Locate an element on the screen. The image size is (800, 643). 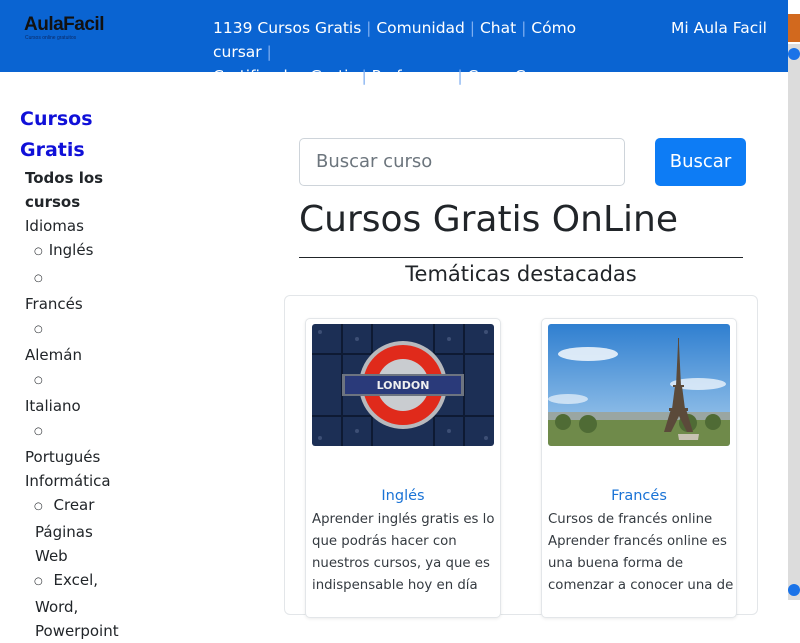
sidebar-item-informatica: Informática is located at coordinates (77, 481).